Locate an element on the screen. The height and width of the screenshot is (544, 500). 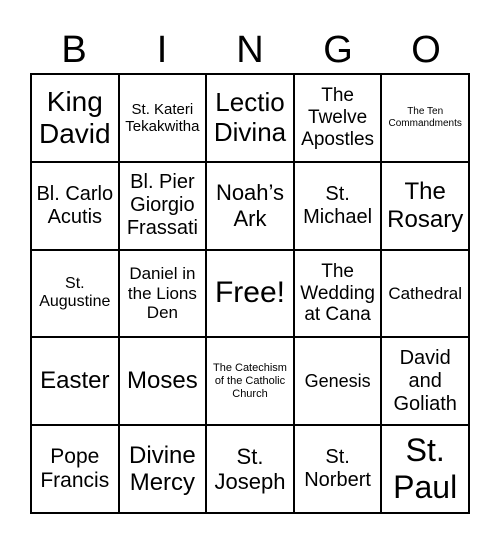
bingo-cell: The Catechism of the Catholic Church is located at coordinates (250, 381).